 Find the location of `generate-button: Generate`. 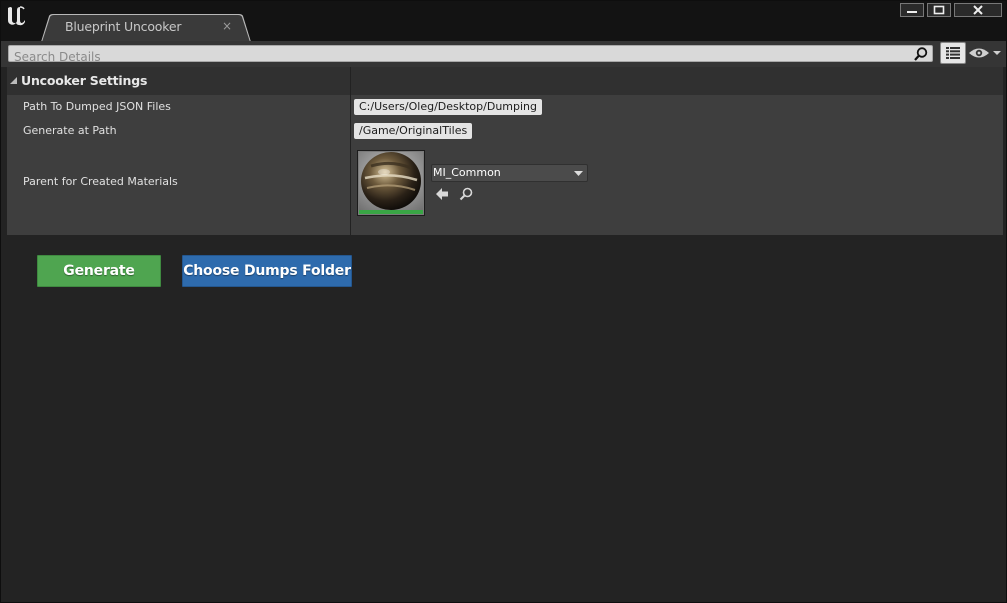

generate-button: Generate is located at coordinates (99, 271).